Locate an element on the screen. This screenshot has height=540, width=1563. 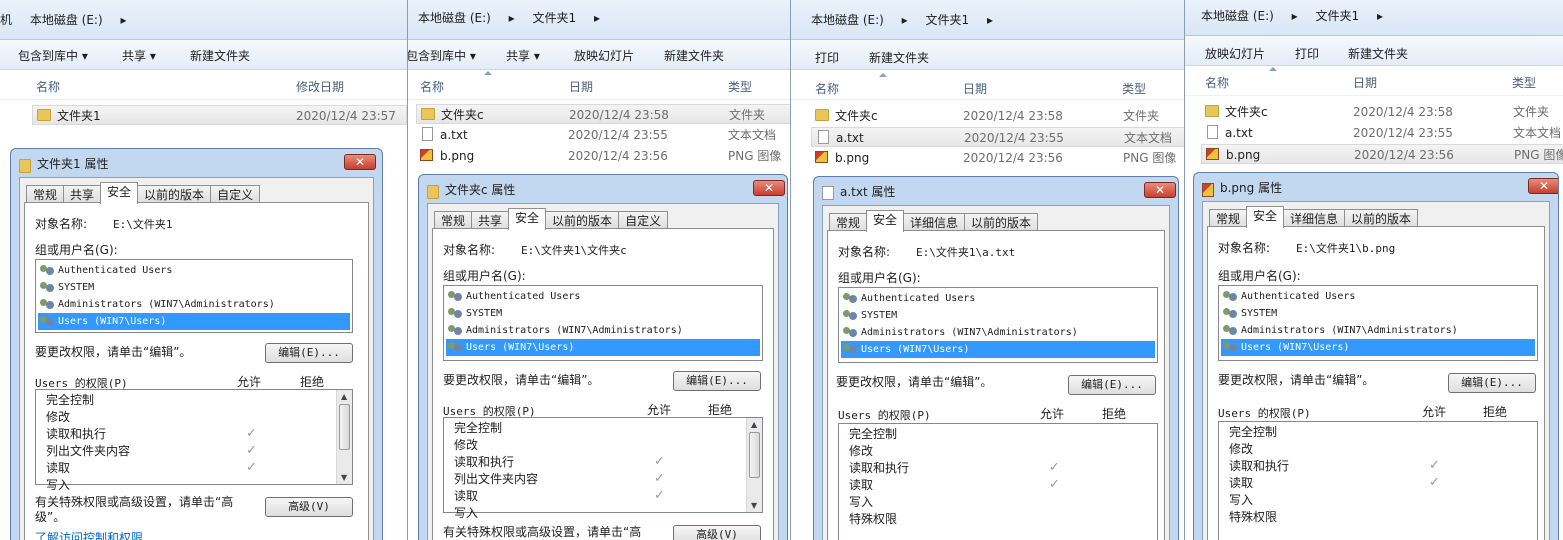
address-bar: 机 本地磁盘 (E:) ▸ is located at coordinates (203, 20).